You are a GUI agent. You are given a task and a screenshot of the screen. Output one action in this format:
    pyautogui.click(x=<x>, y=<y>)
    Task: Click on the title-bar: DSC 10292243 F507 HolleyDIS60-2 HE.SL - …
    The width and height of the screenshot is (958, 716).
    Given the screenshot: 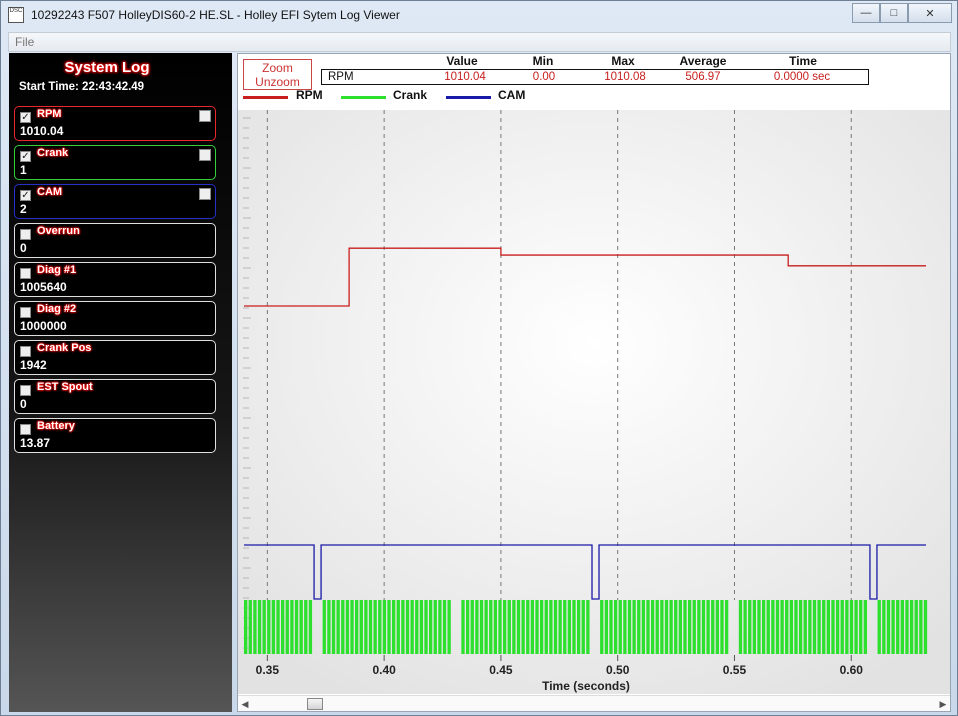 What is the action you would take?
    pyautogui.click(x=479, y=15)
    